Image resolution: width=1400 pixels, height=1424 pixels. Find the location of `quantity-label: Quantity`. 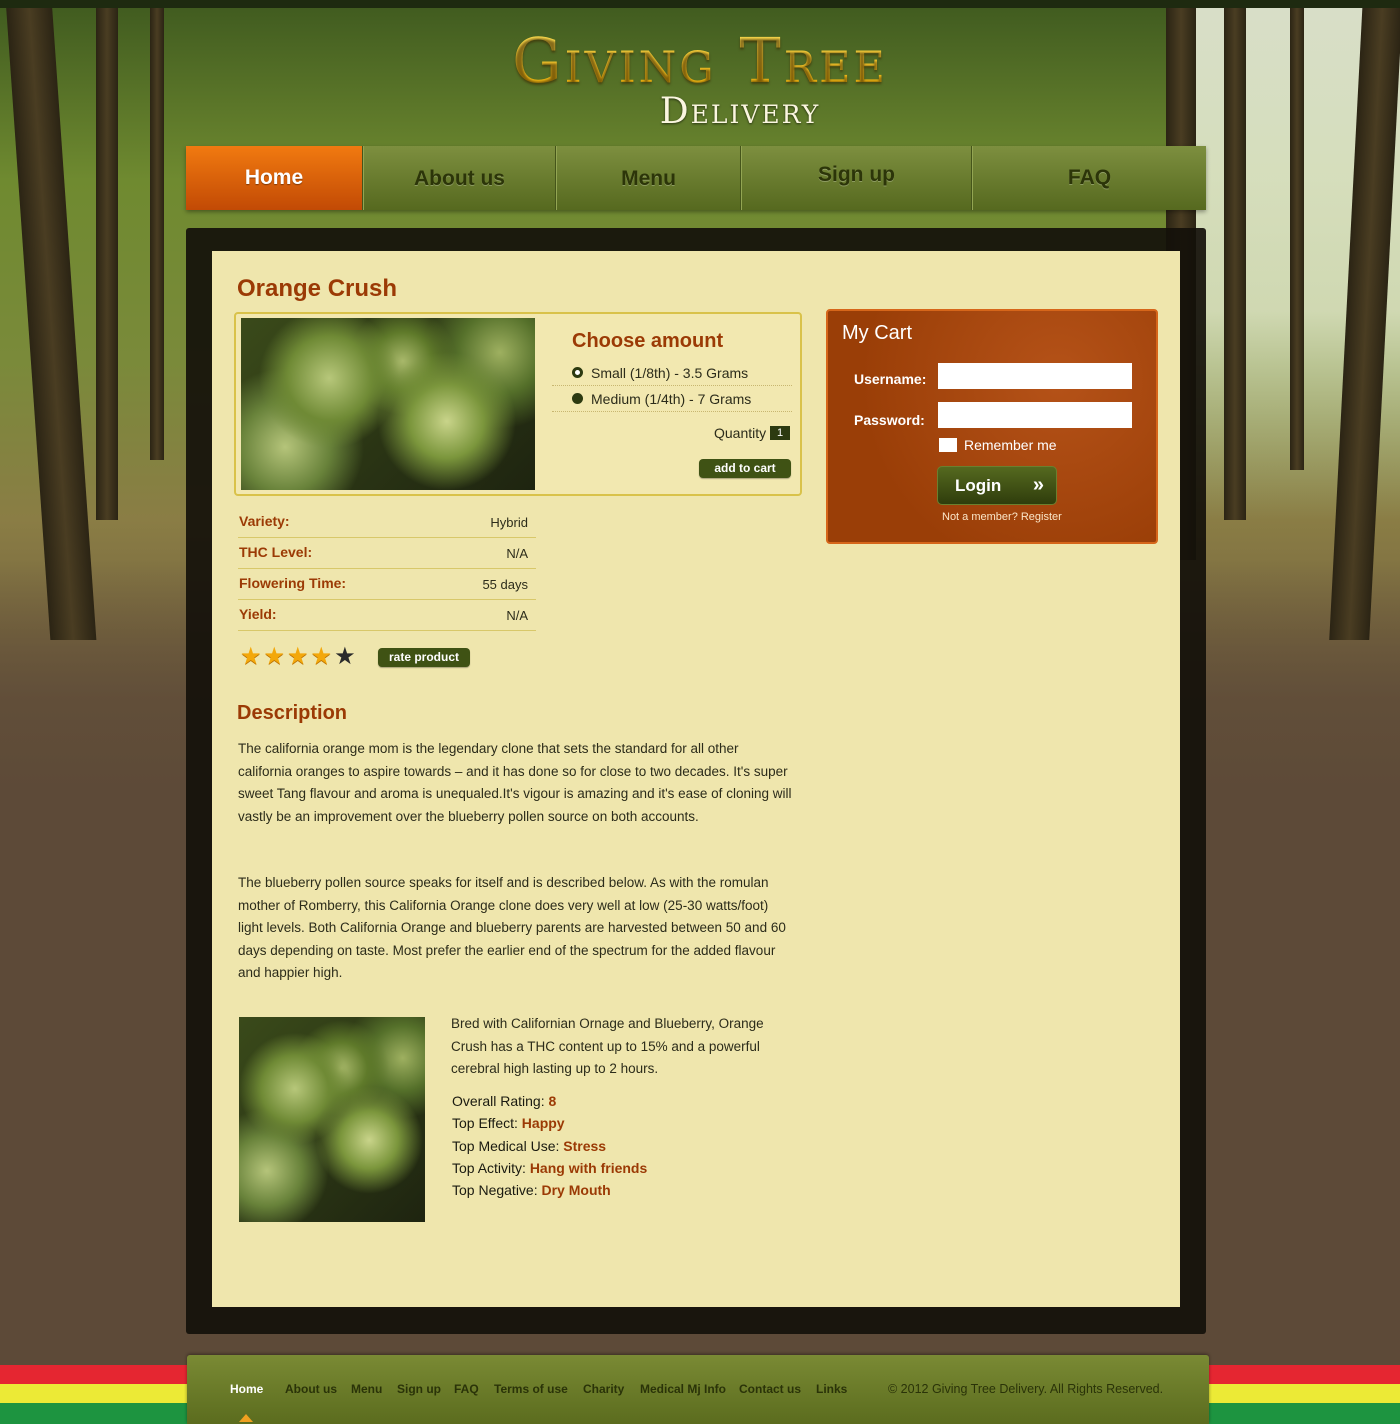

quantity-label: Quantity is located at coordinates (740, 433).